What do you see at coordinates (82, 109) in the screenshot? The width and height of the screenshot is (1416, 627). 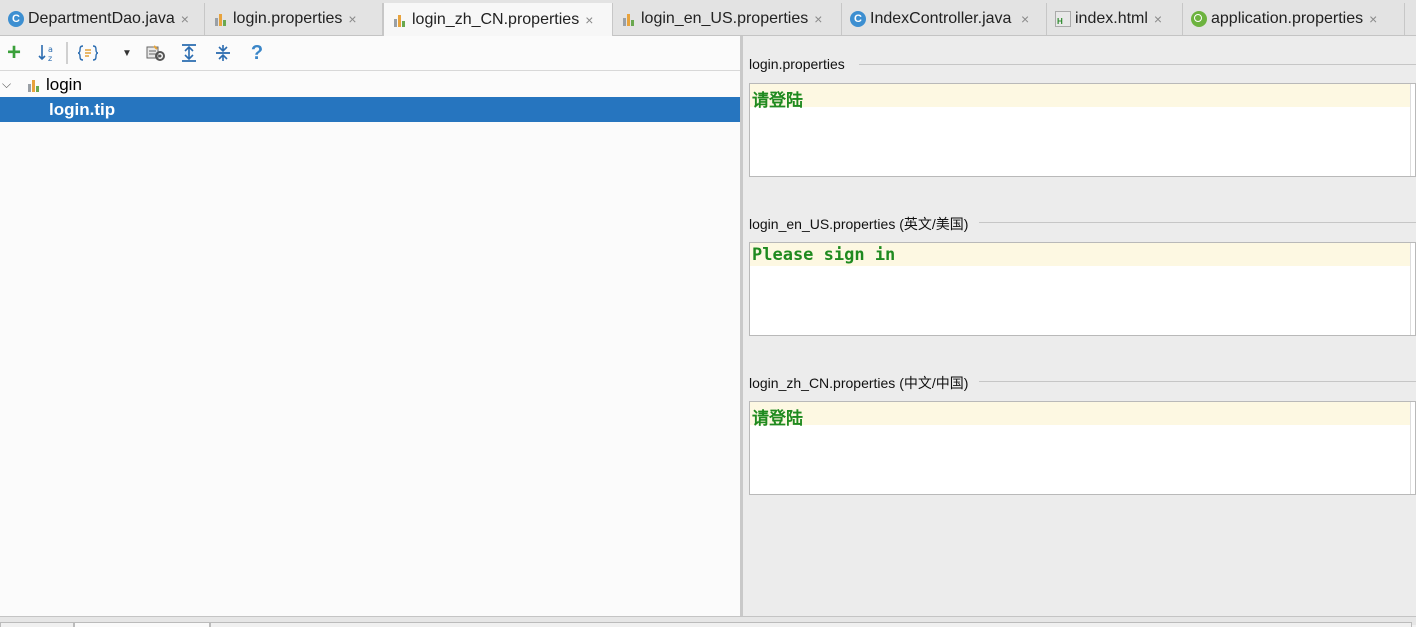 I see `tree-item-label: login.tip` at bounding box center [82, 109].